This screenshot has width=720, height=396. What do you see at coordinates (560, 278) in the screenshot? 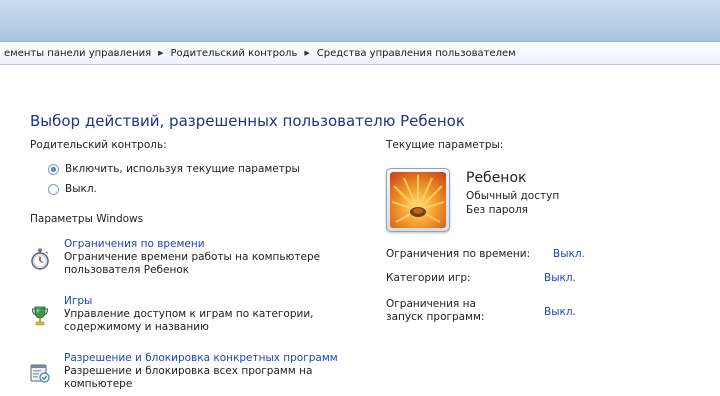
I see `setting-game-categories-value: Выкл.` at bounding box center [560, 278].